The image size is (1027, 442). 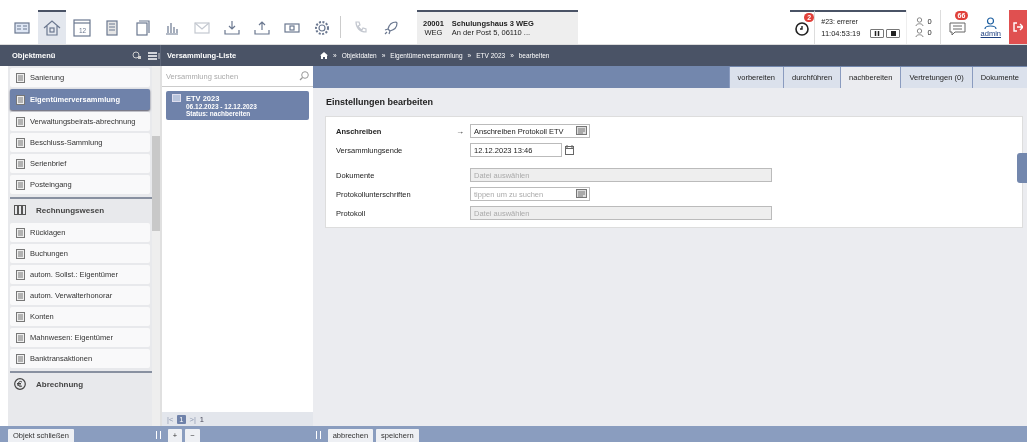 What do you see at coordinates (322, 28) in the screenshot?
I see `gear-icon` at bounding box center [322, 28].